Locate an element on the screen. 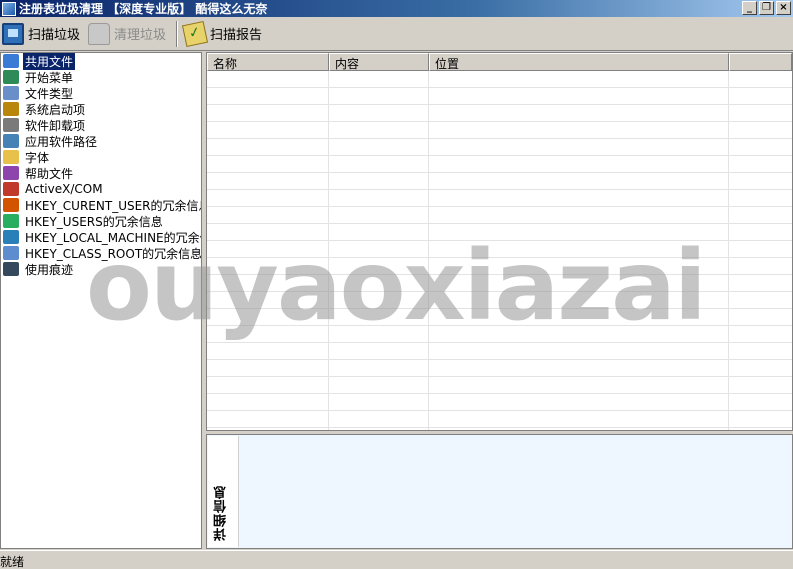 The width and height of the screenshot is (793, 569). detail-panel: 详细信息 is located at coordinates (499, 491).